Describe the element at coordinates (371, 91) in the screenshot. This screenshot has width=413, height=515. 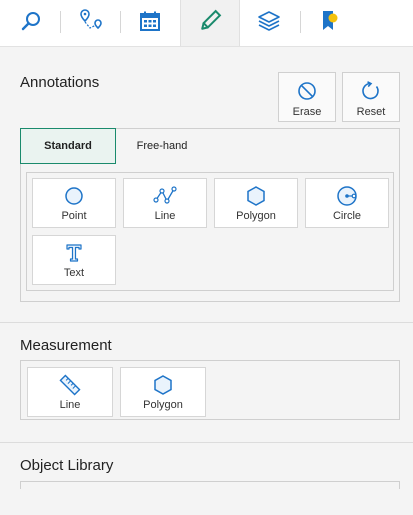
I see `reset-icon` at that location.